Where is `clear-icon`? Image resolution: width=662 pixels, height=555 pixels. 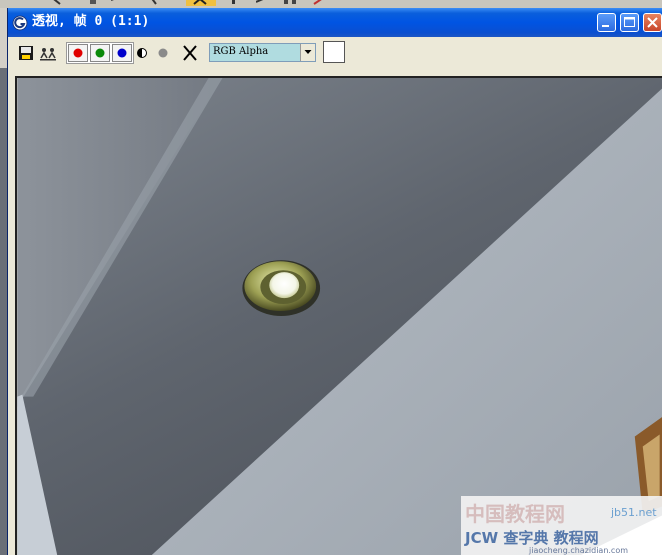 clear-icon is located at coordinates (190, 53).